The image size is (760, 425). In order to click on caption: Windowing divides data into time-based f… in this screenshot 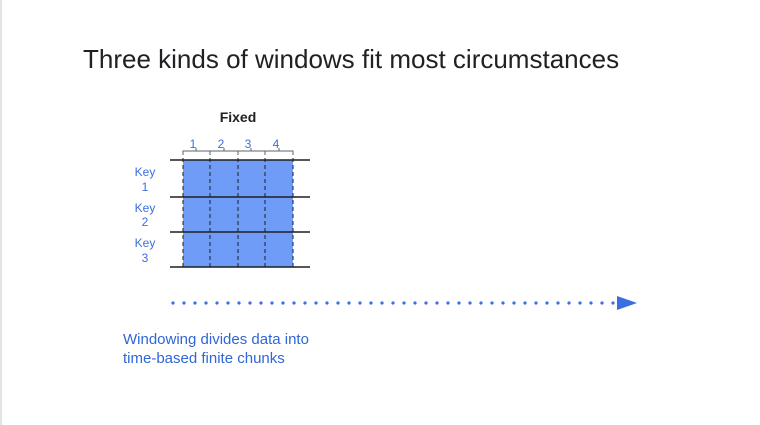, I will do `click(253, 349)`.